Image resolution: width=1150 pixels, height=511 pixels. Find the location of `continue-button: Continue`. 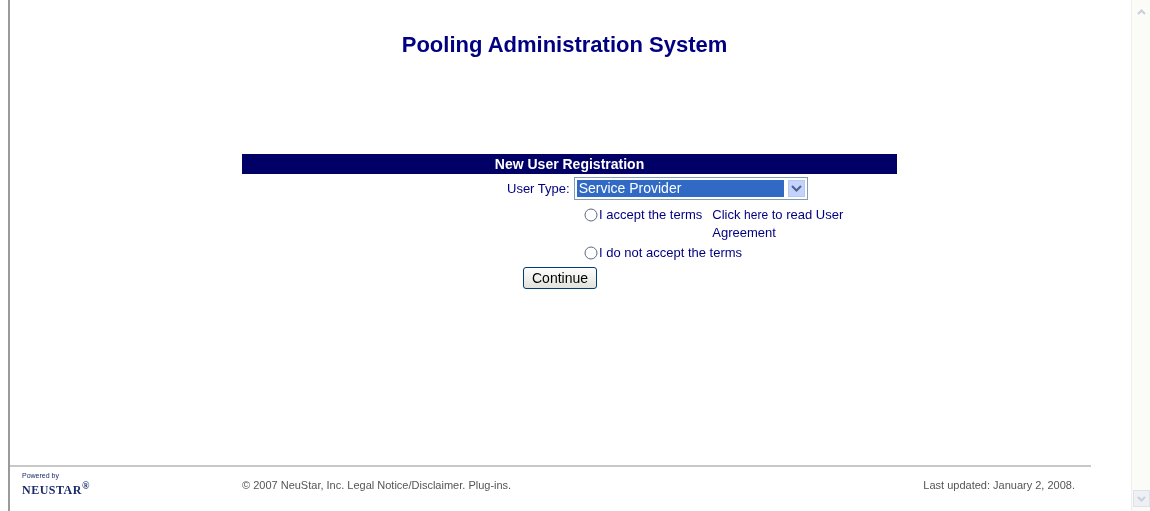

continue-button: Continue is located at coordinates (560, 278).